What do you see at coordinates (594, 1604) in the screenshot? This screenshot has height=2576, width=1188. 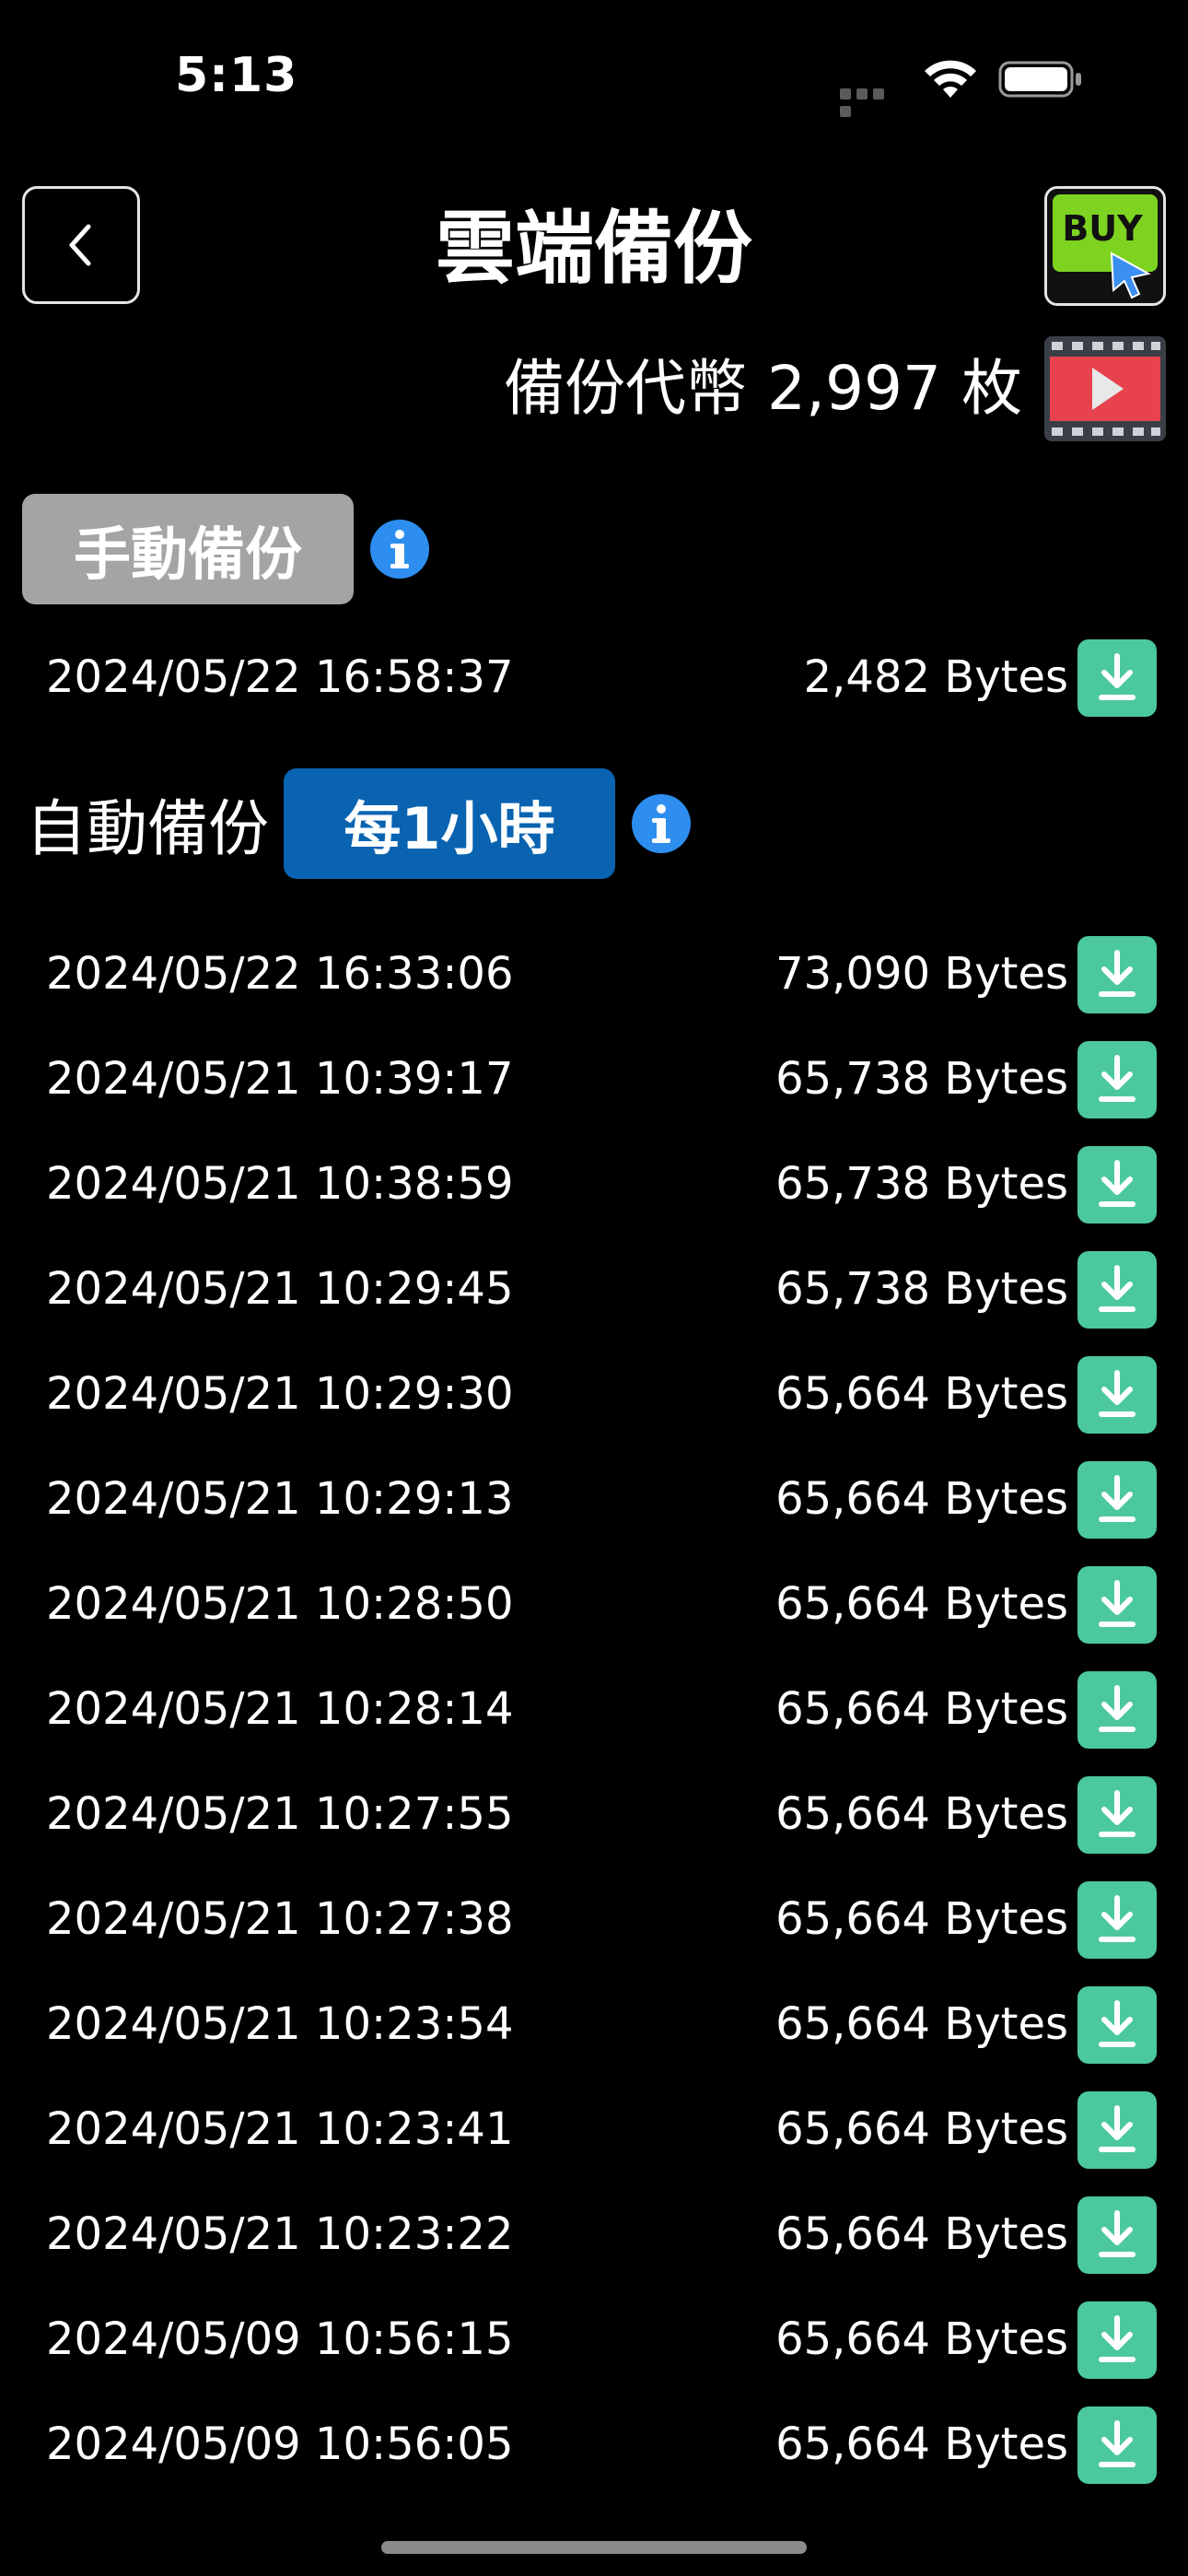 I see `auto-backup-row: 2024/05/21 10:28:50 65,664 Bytes` at bounding box center [594, 1604].